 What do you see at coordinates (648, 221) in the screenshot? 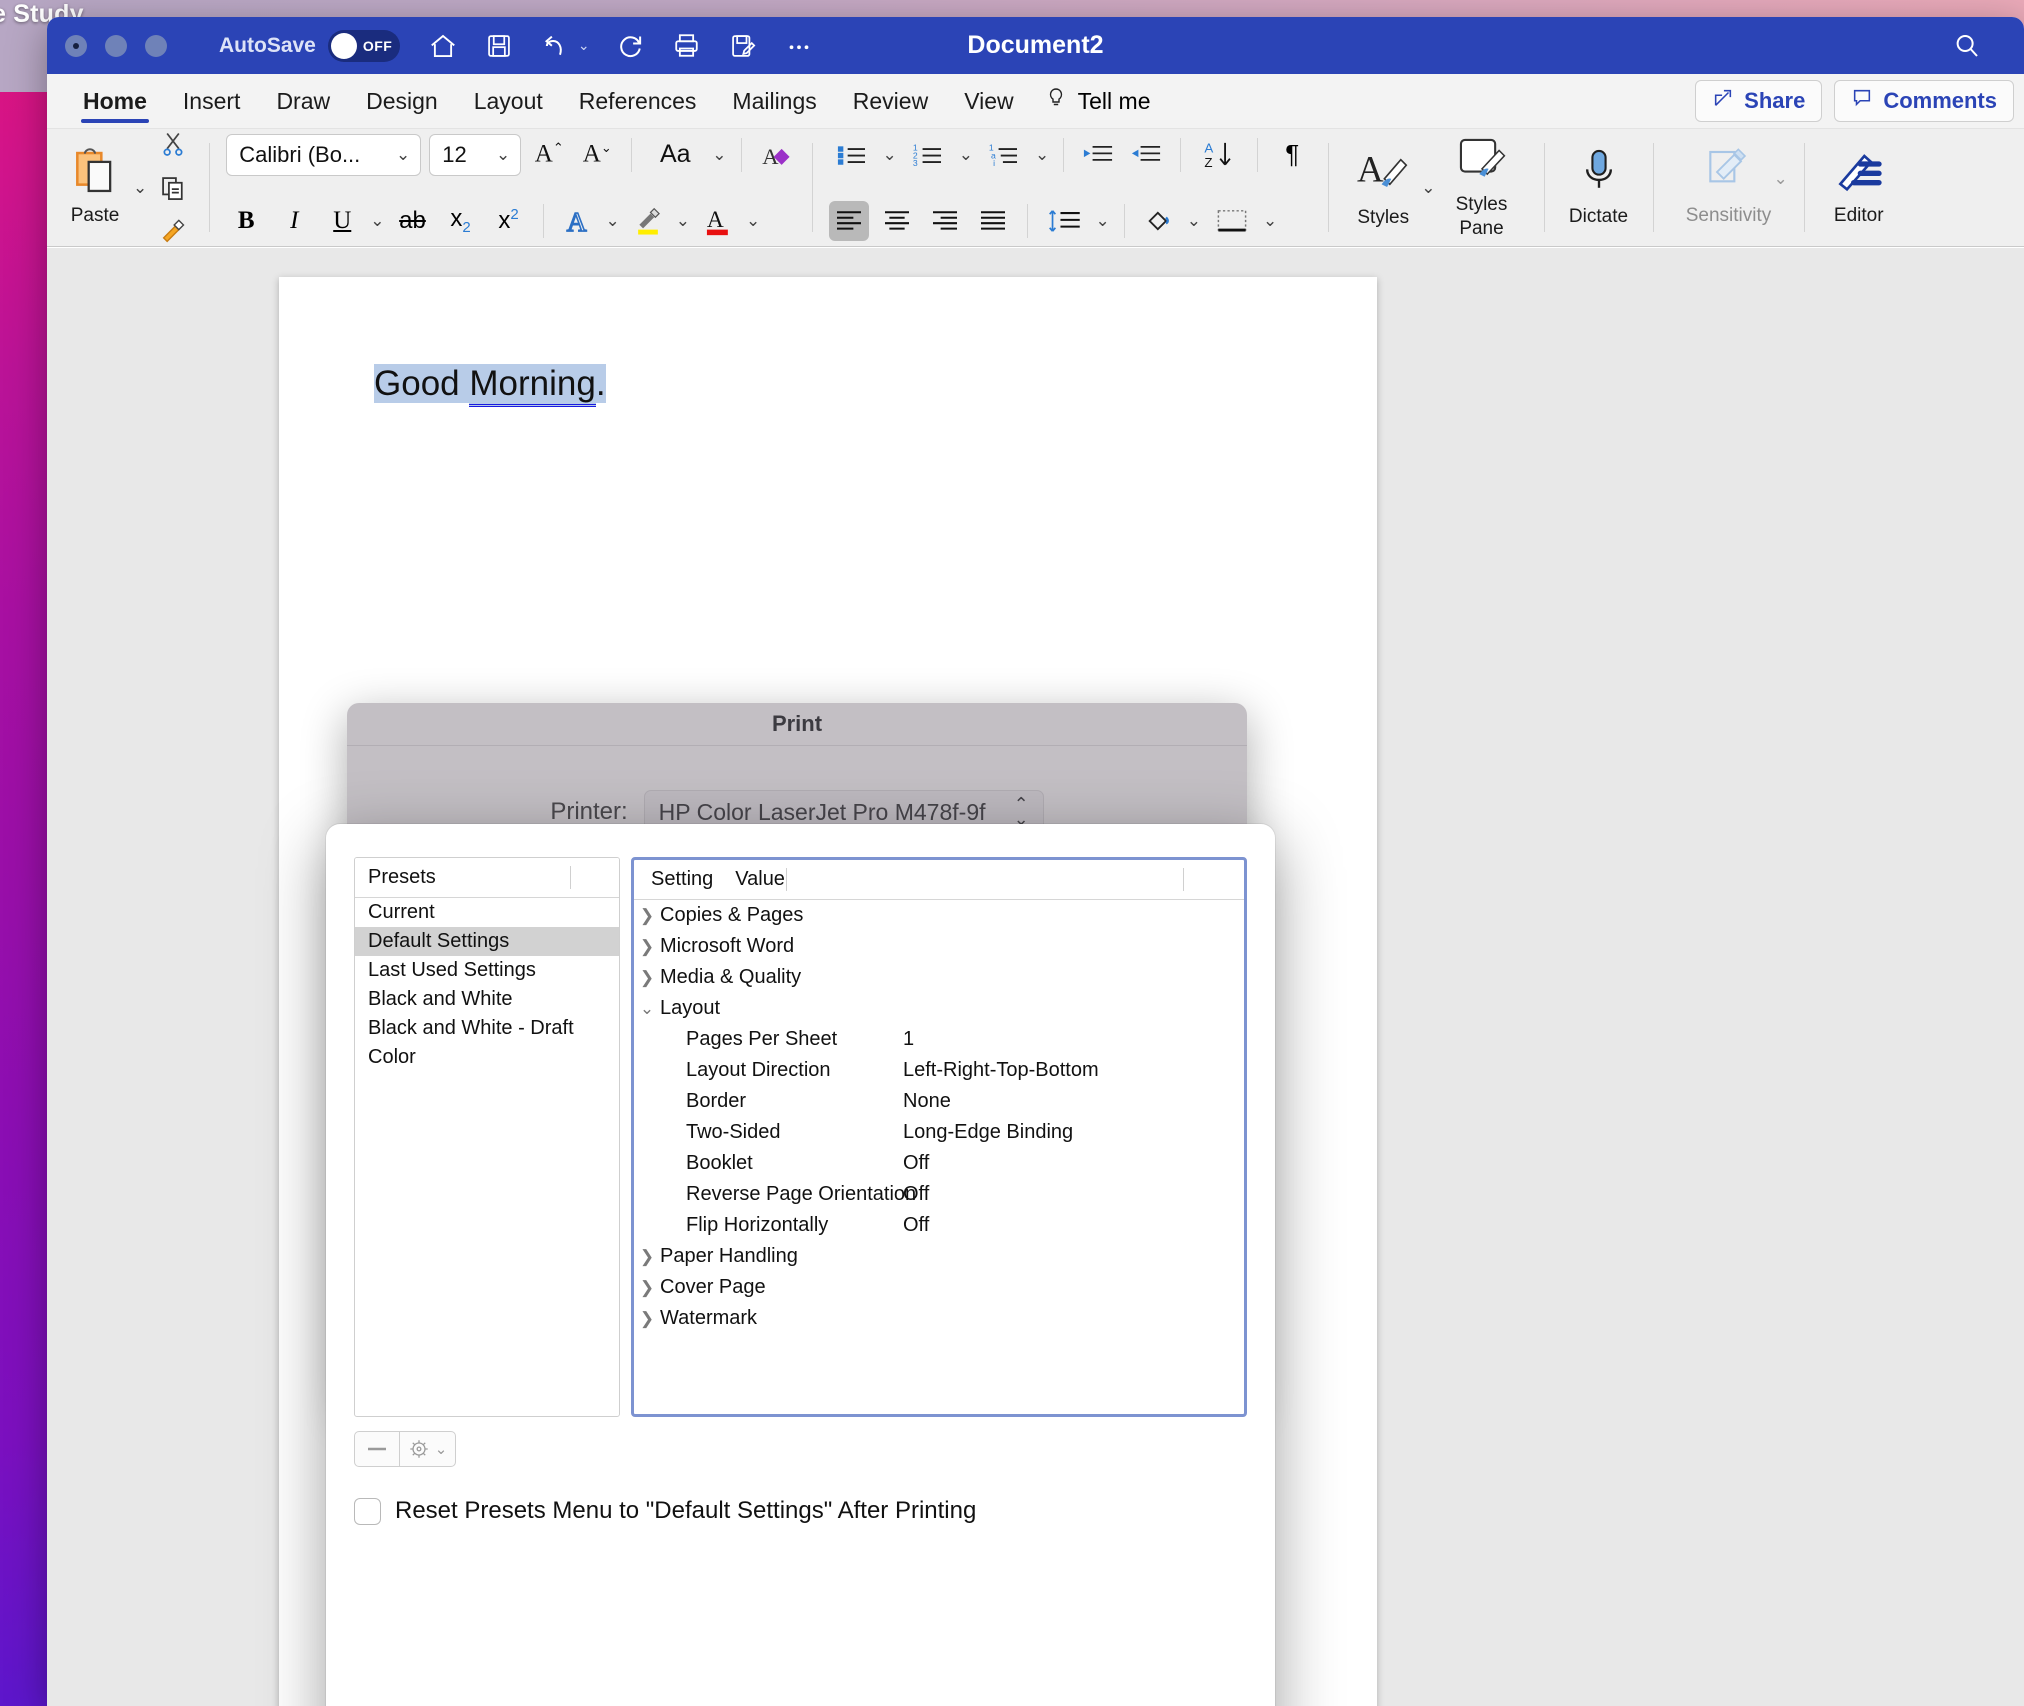
I see `highlight-color-icon` at bounding box center [648, 221].